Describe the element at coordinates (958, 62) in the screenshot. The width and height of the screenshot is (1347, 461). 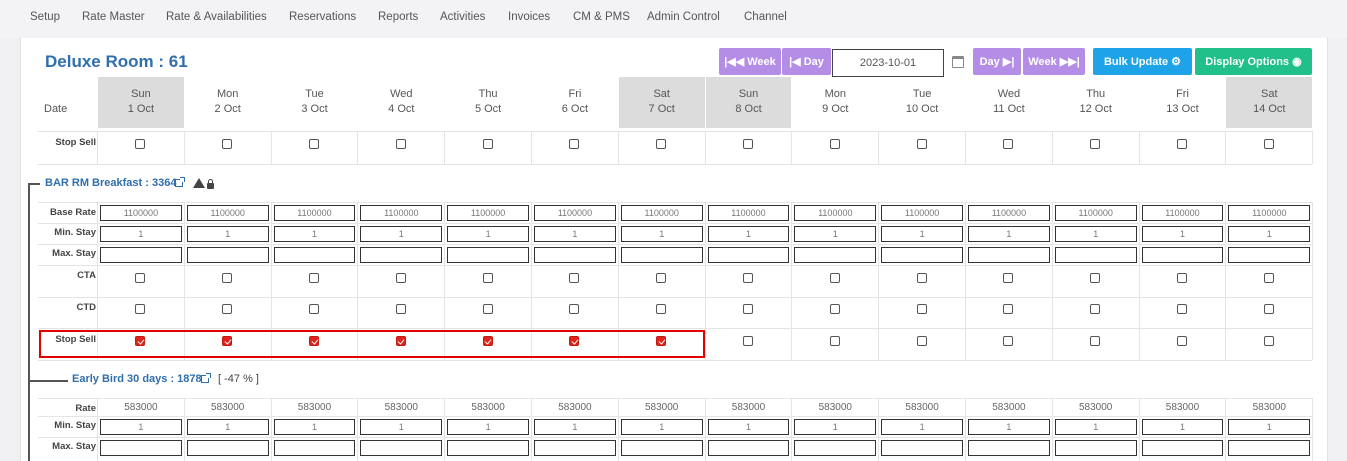
I see `calendar-icon` at that location.